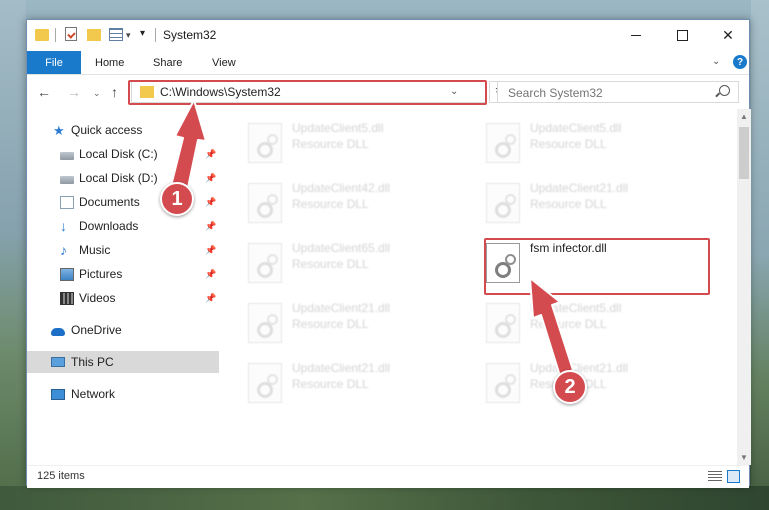  I want to click on sidebar-item-label: Pictures, so click(101, 274).